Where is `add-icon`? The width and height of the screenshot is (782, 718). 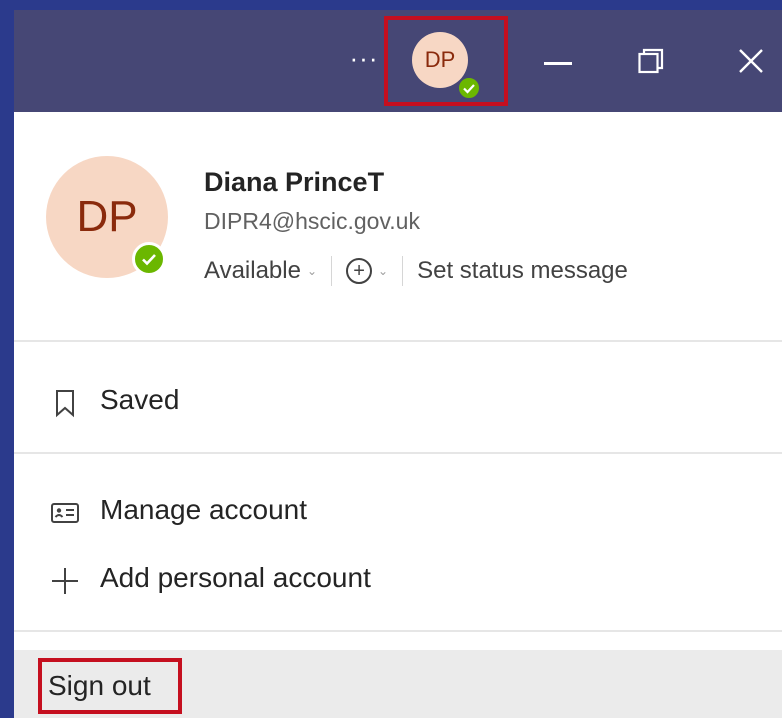 add-icon is located at coordinates (65, 581).